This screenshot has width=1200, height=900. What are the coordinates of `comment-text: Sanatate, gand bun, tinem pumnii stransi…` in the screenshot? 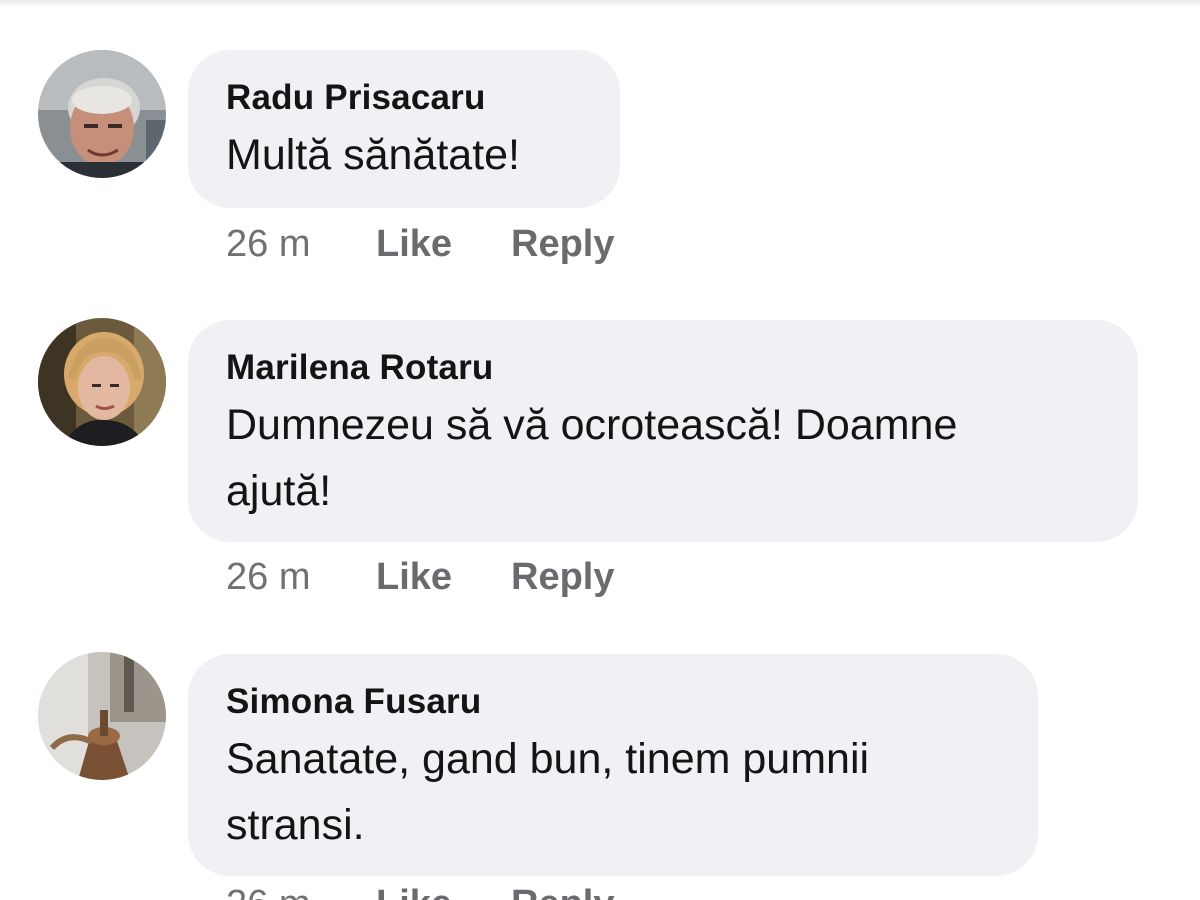 It's located at (548, 792).